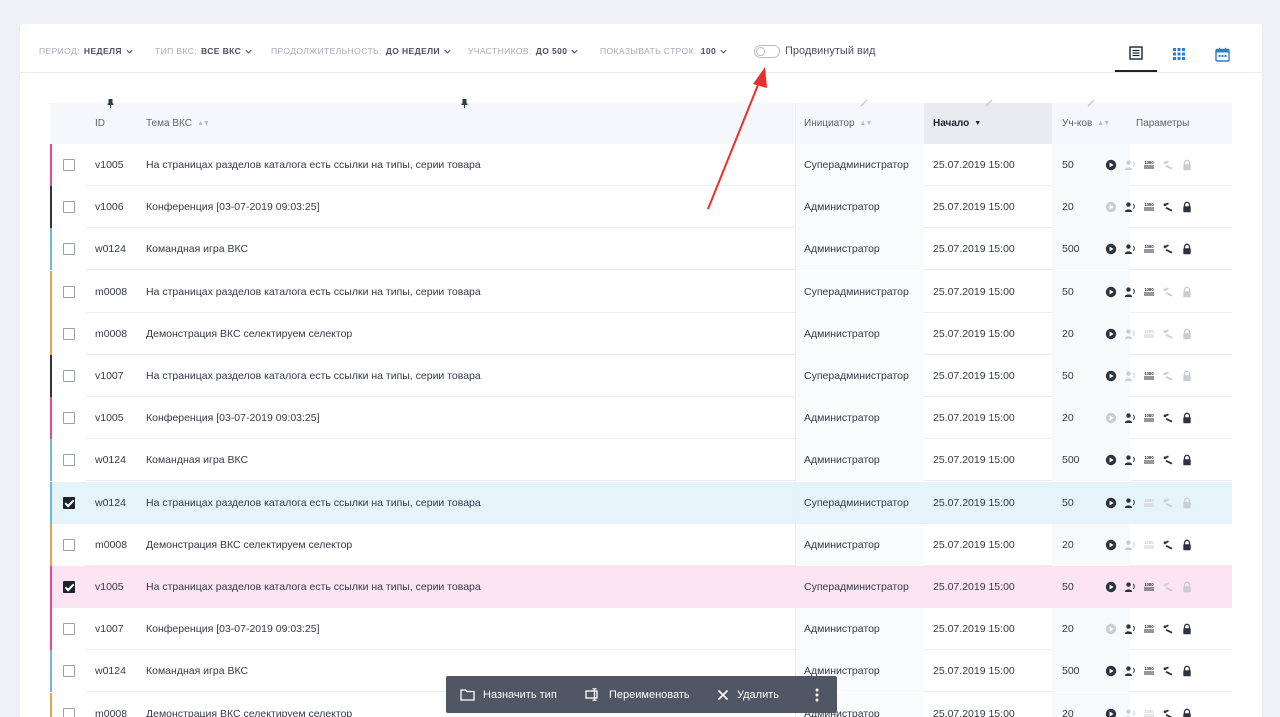 The image size is (1280, 717). What do you see at coordinates (1068, 587) in the screenshot?
I see `cell-participants: 50` at bounding box center [1068, 587].